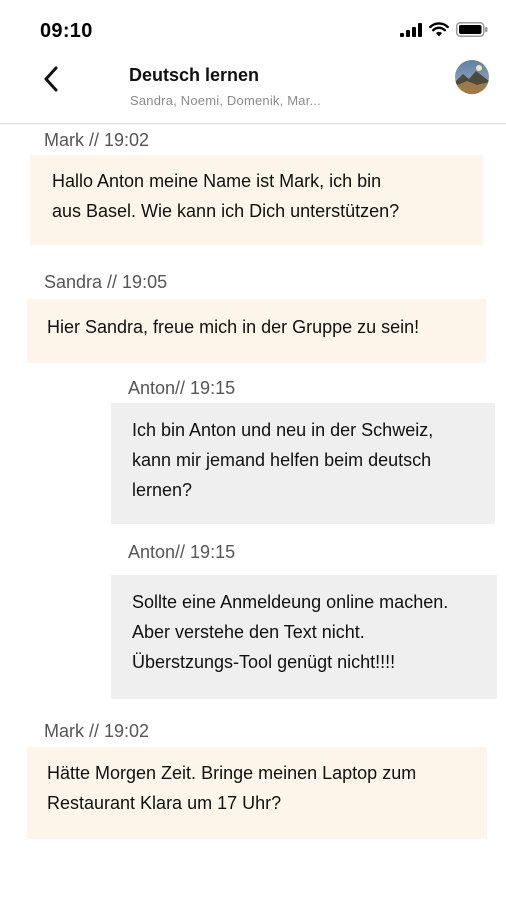 Image resolution: width=506 pixels, height=900 pixels. What do you see at coordinates (106, 282) in the screenshot?
I see `message-meta: Sandra // 19:05` at bounding box center [106, 282].